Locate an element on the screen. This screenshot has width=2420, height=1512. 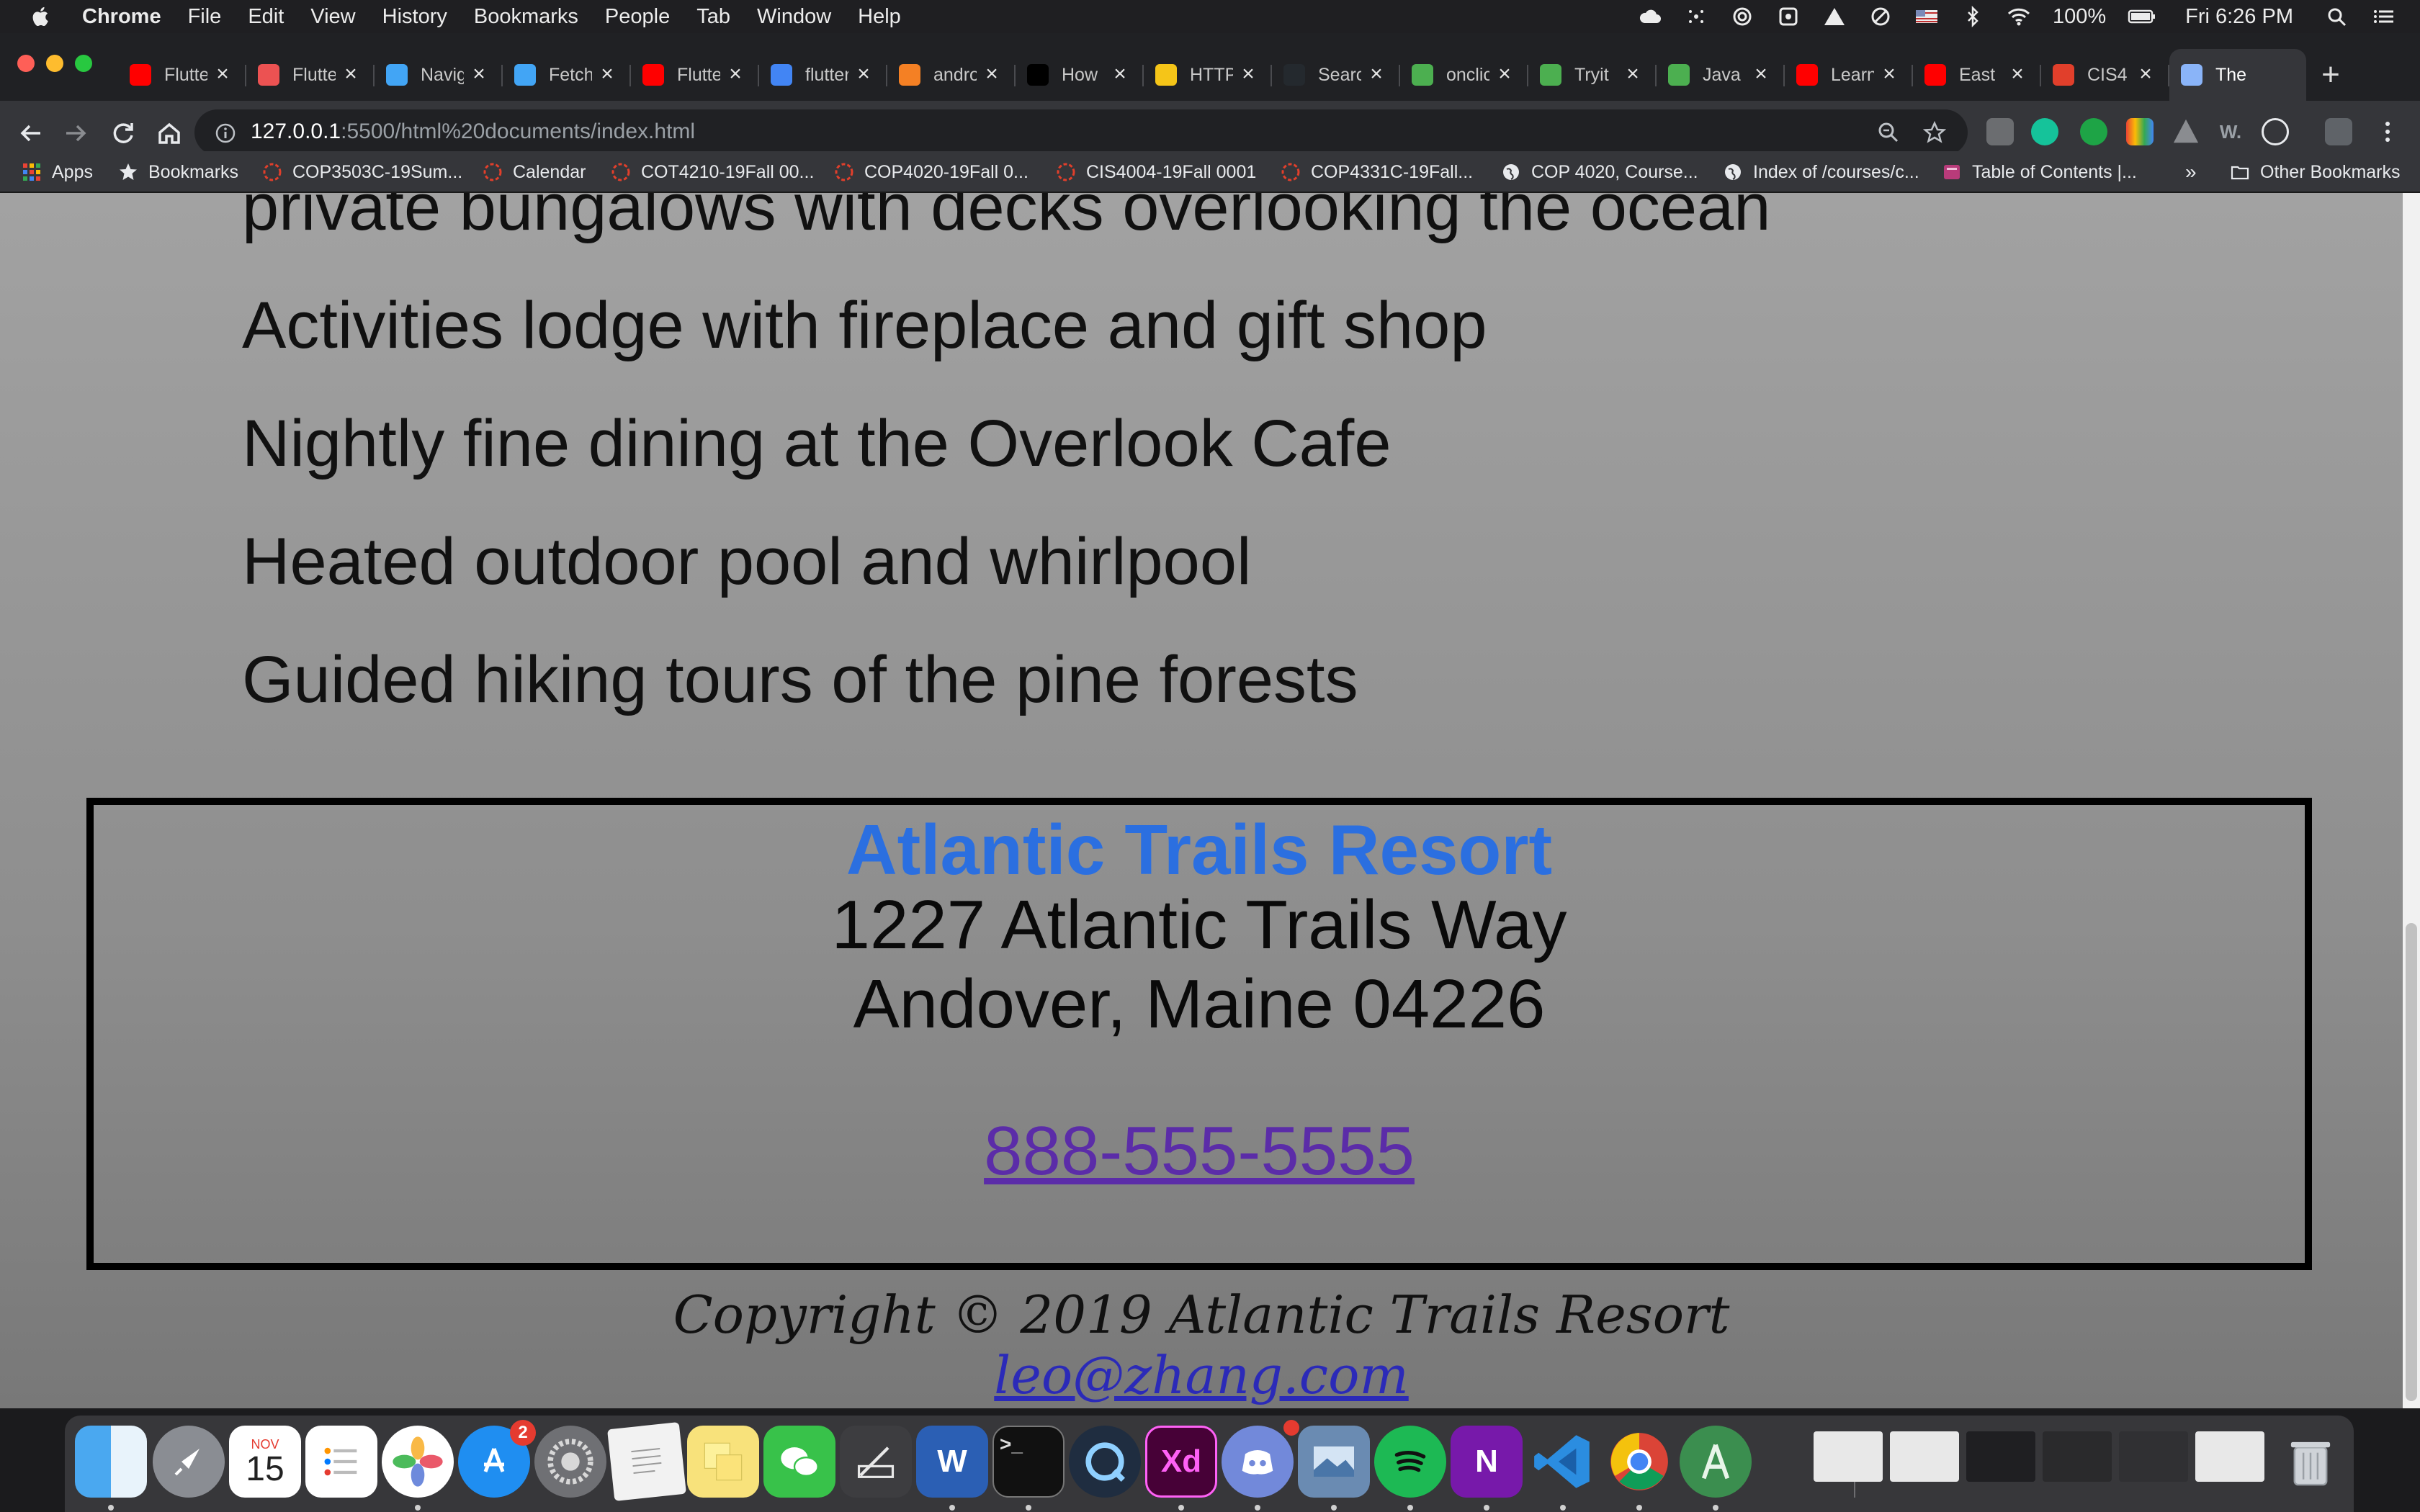
creative-cloud-icon is located at coordinates (1742, 16).